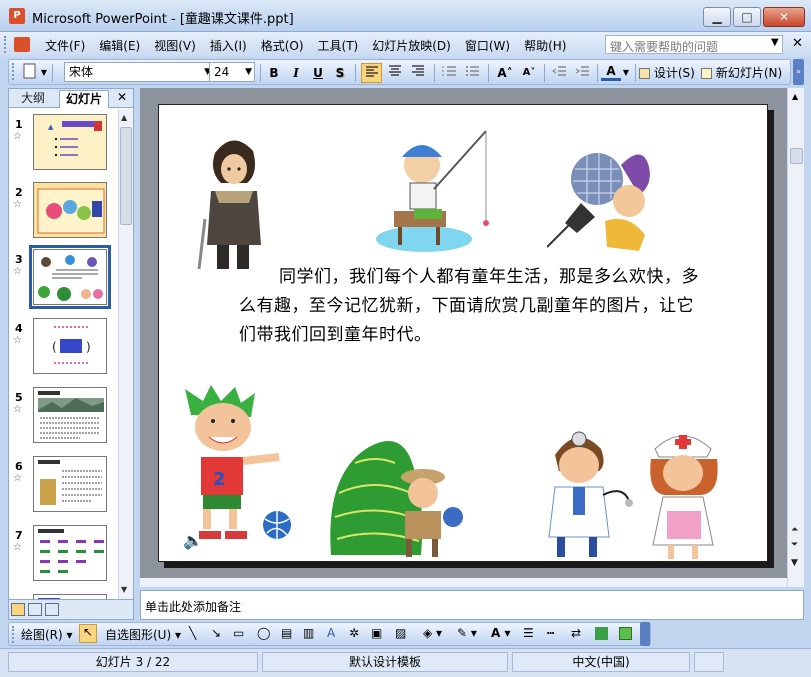 The height and width of the screenshot is (677, 811). I want to click on fishing-boy-clipart, so click(434, 190).